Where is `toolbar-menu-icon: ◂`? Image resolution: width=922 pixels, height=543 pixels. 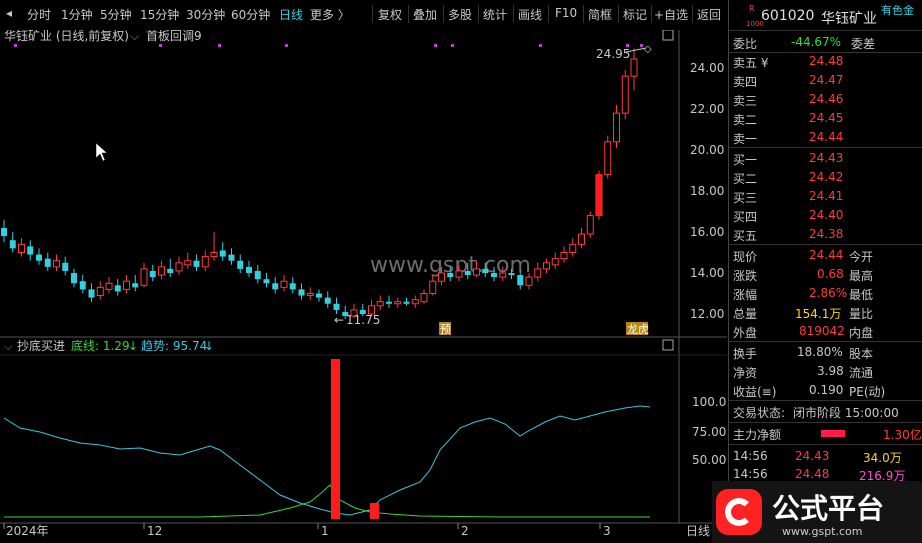 toolbar-menu-icon: ◂ is located at coordinates (9, 13).